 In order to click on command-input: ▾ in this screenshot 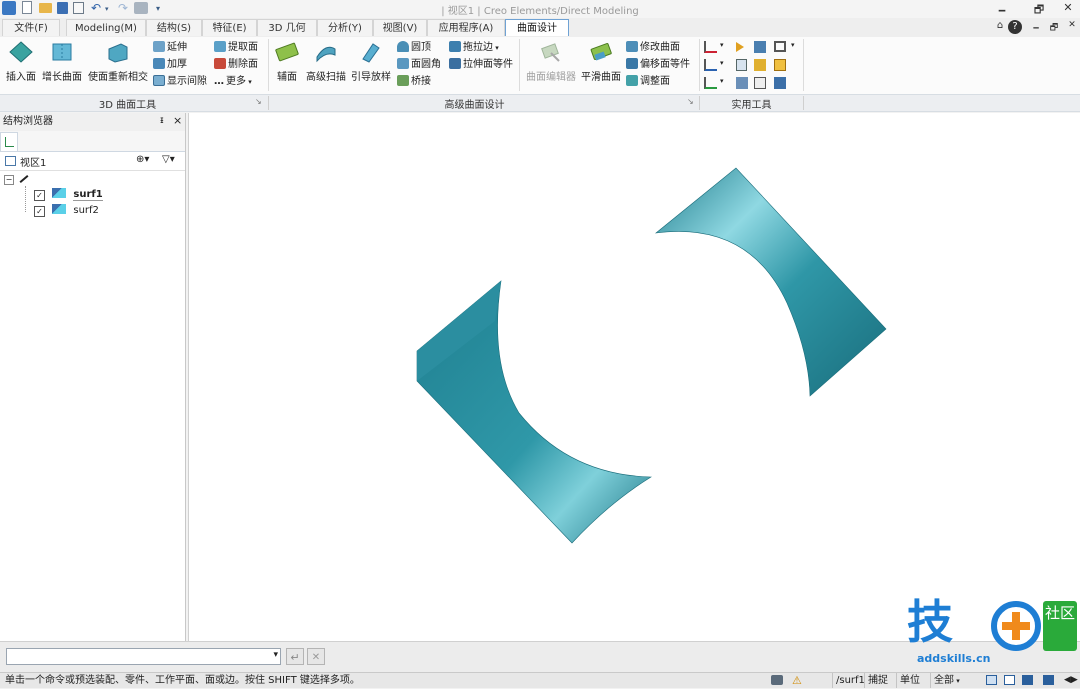, I will do `click(143, 656)`.